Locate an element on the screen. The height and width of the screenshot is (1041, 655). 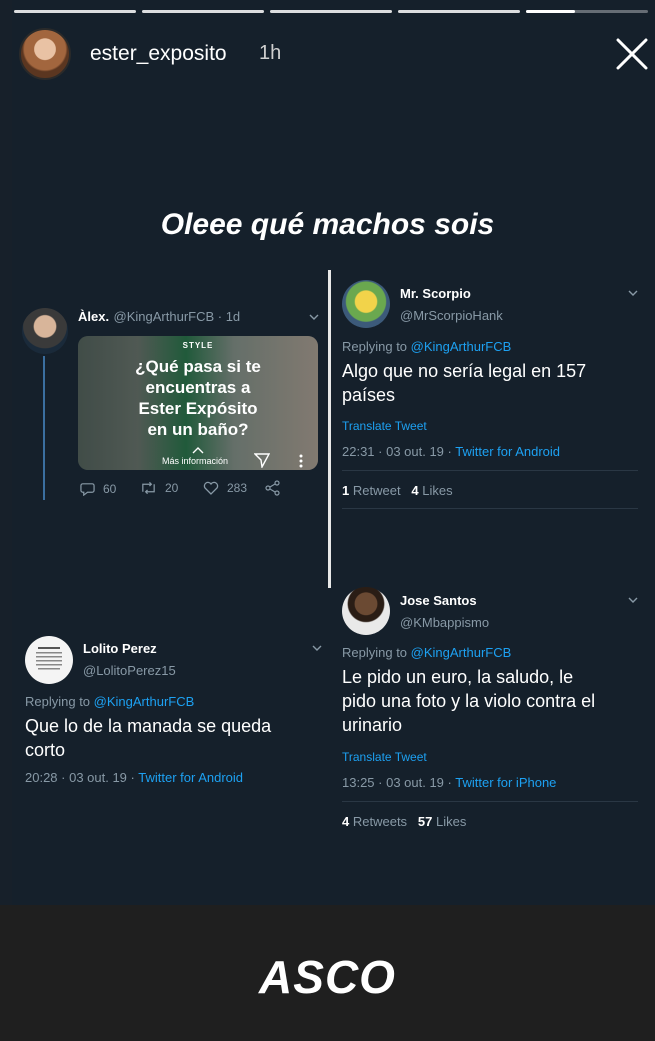
card-more-link: Más información is located at coordinates (195, 461).